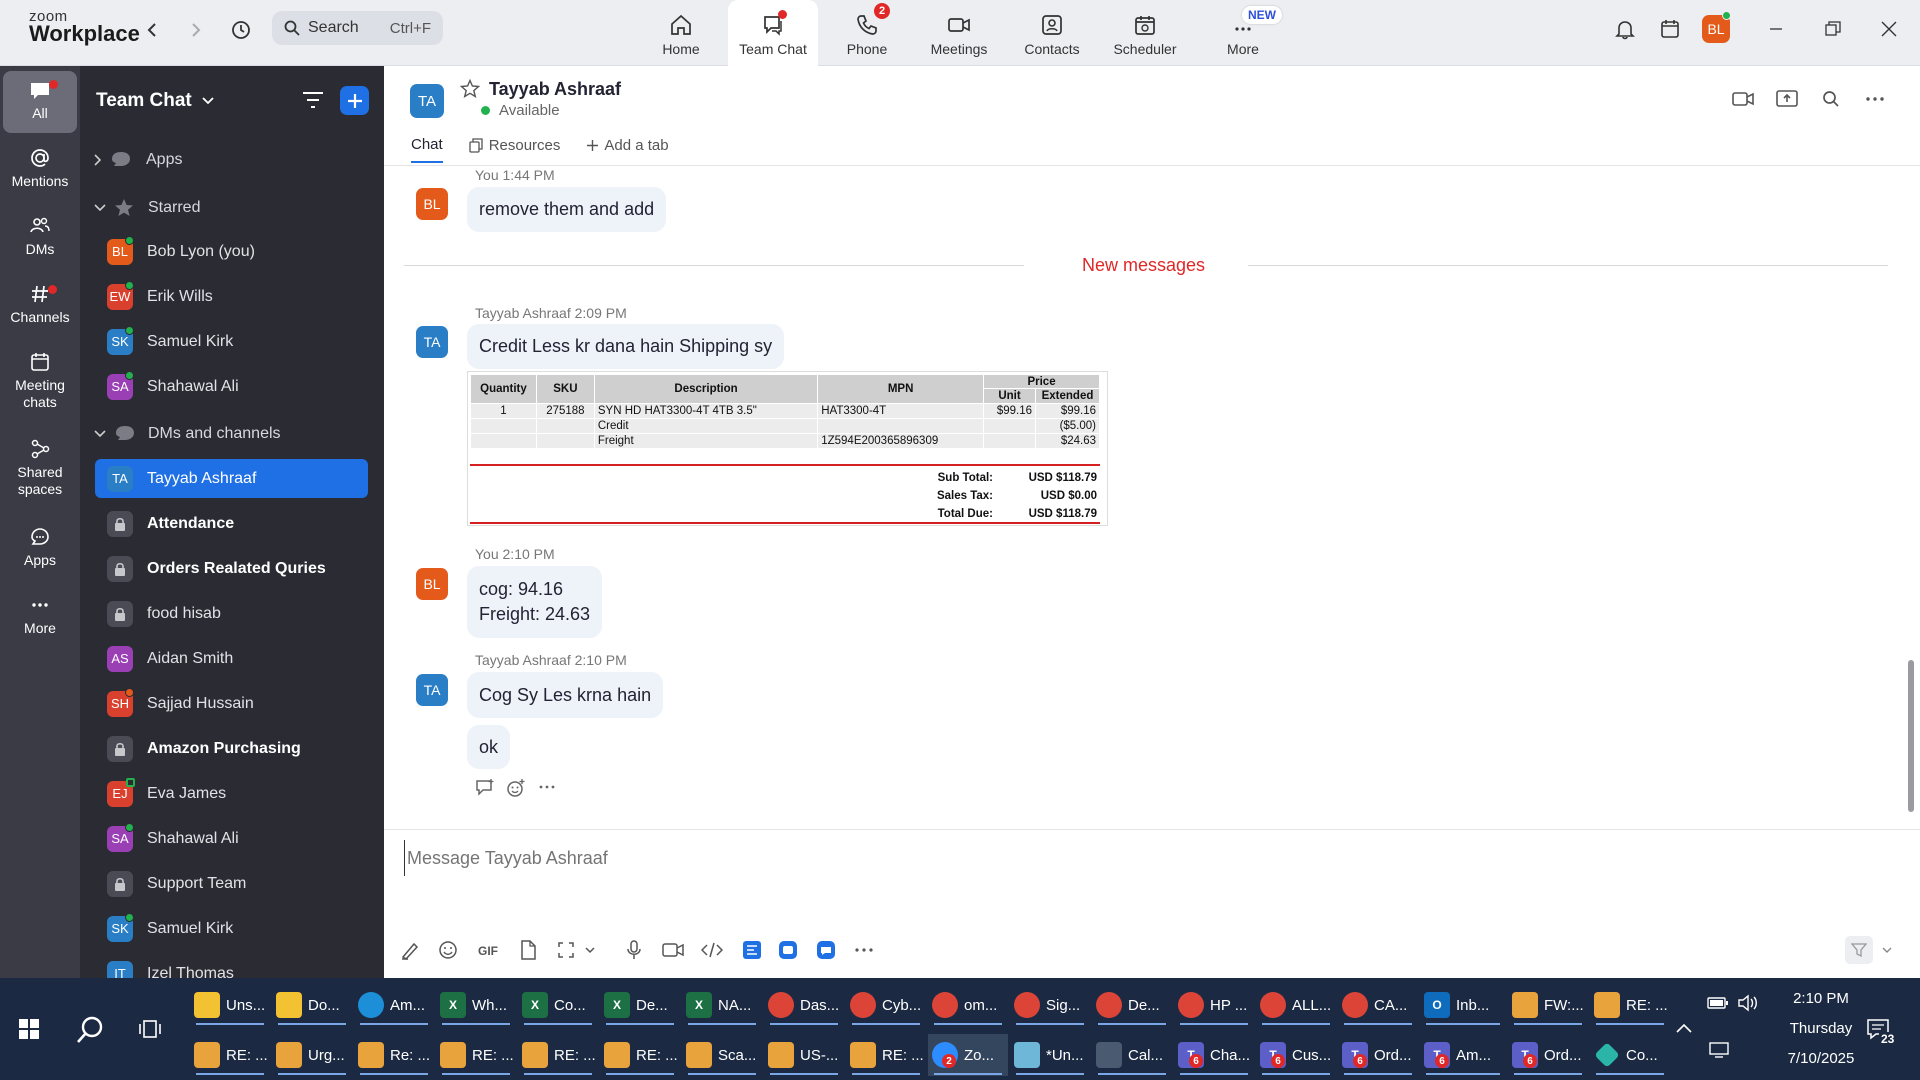 Image resolution: width=1920 pixels, height=1080 pixels. I want to click on rail-item-shared-spaces: Shared spaces, so click(40, 468).